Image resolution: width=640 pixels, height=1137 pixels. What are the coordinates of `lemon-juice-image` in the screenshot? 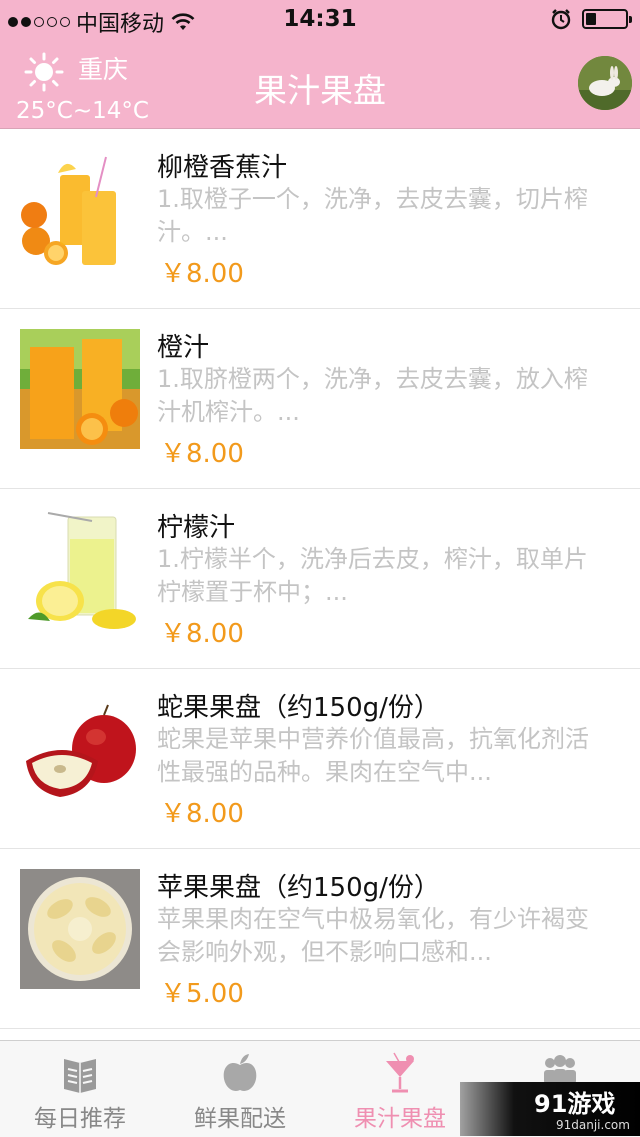 It's located at (80, 569).